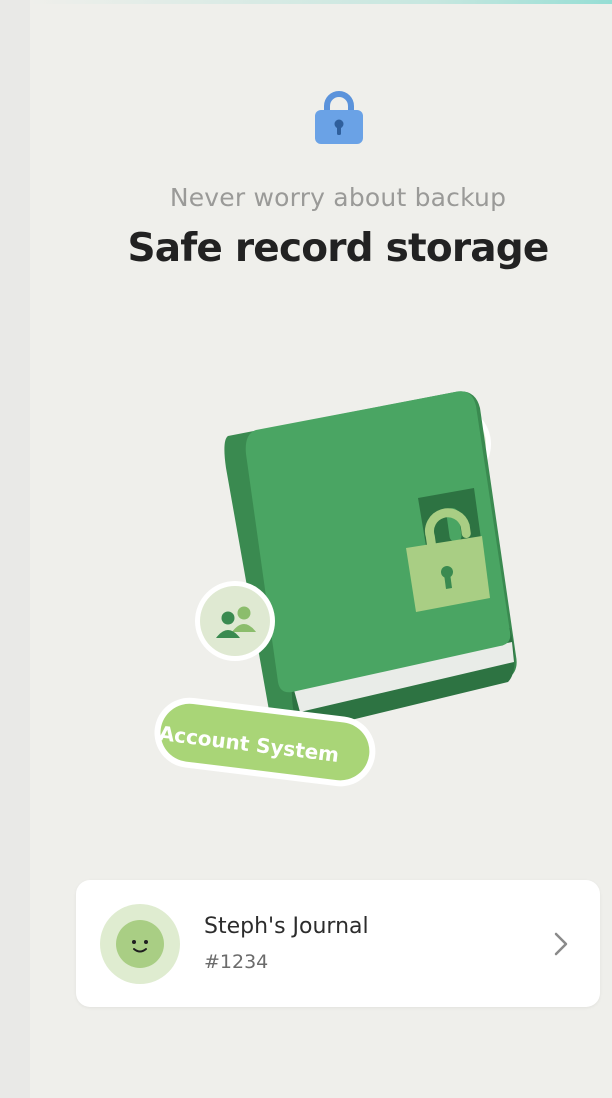 The image size is (612, 1098). What do you see at coordinates (370, 562) in the screenshot?
I see `journal-book` at bounding box center [370, 562].